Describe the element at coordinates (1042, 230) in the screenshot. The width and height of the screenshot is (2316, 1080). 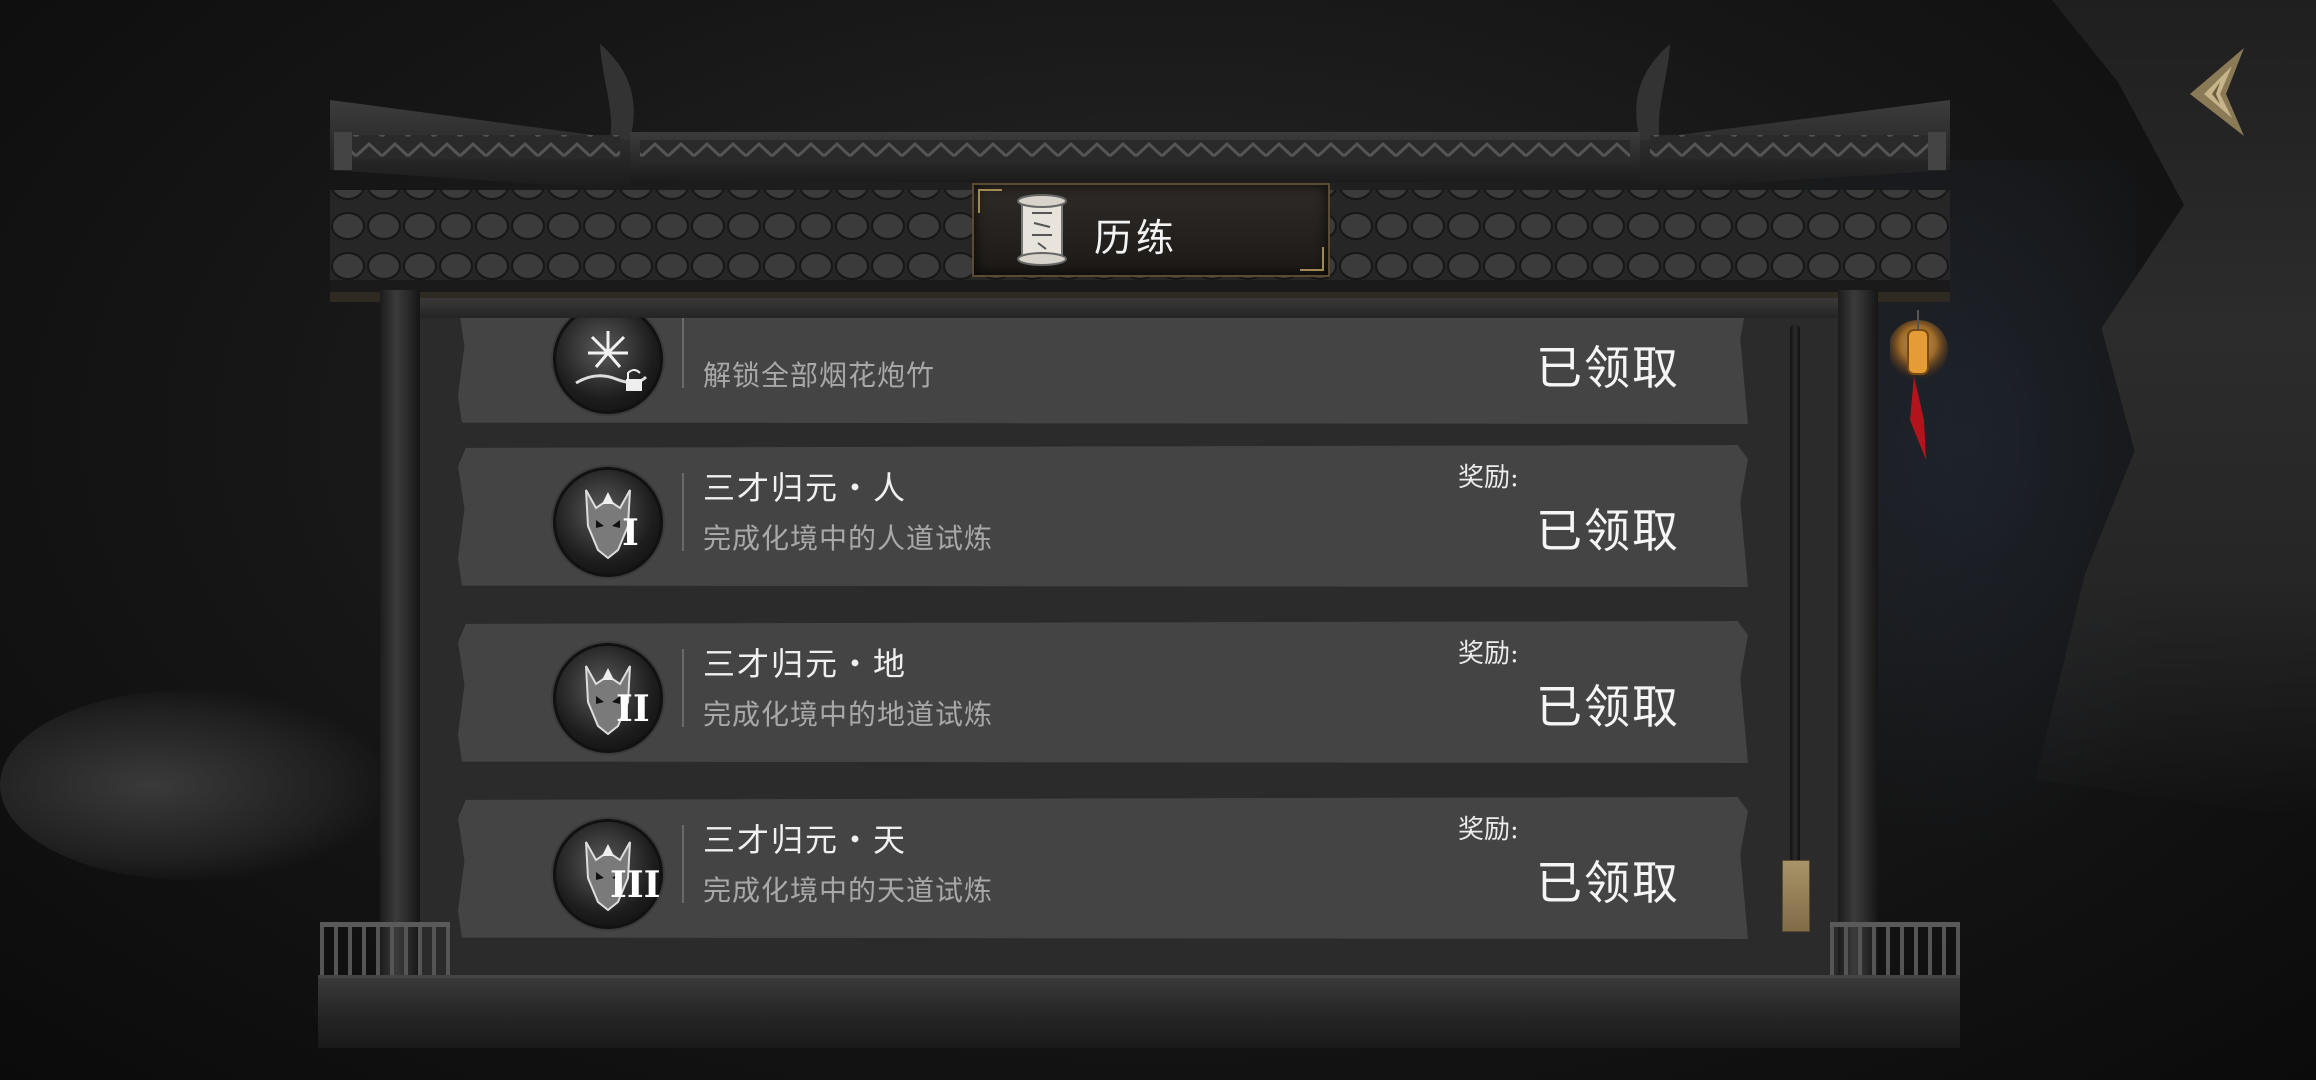
I see `scroll-icon` at that location.